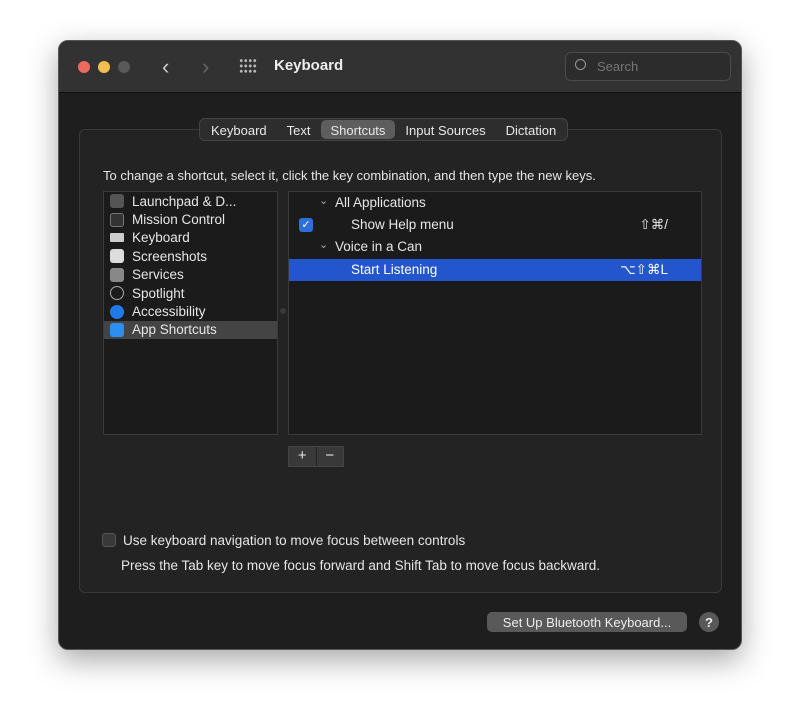 The image size is (800, 726). I want to click on help-button: ?, so click(709, 622).